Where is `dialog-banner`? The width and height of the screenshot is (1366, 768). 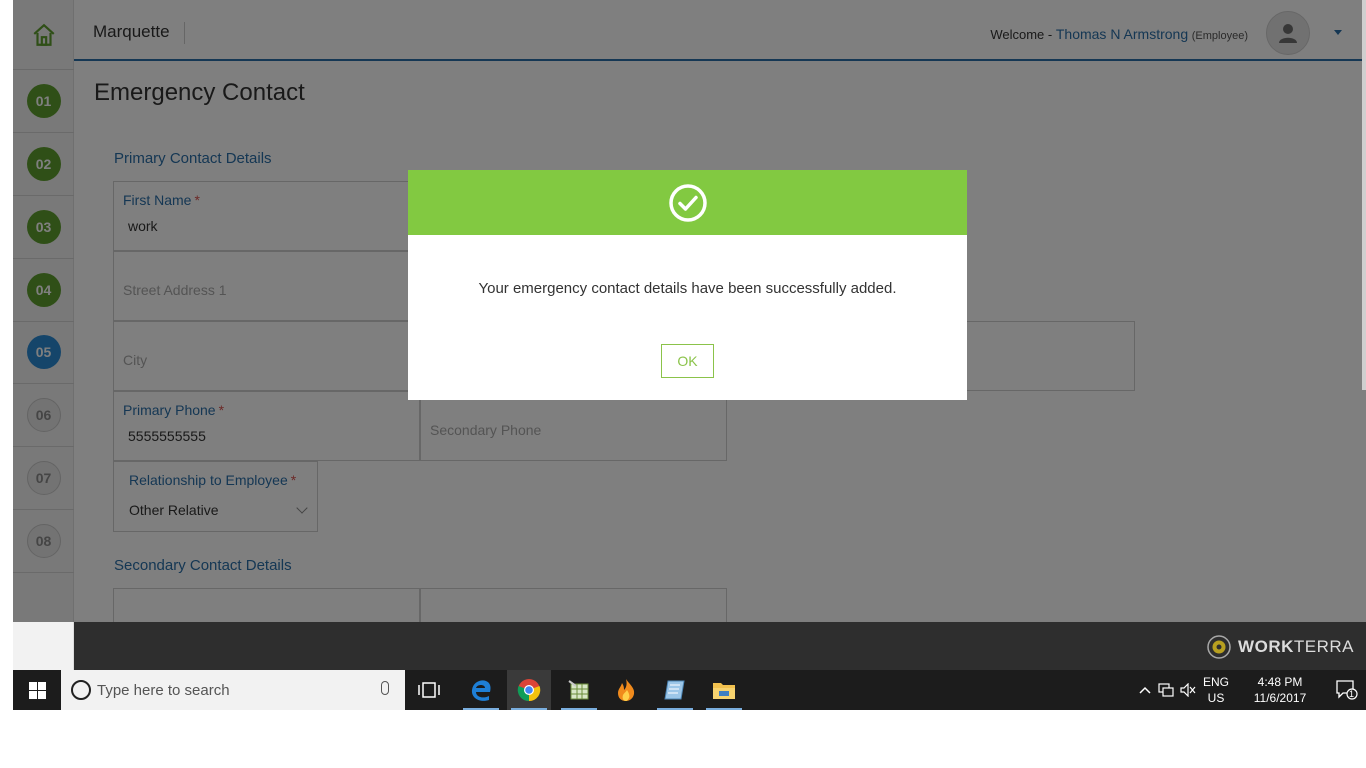
dialog-banner is located at coordinates (687, 202).